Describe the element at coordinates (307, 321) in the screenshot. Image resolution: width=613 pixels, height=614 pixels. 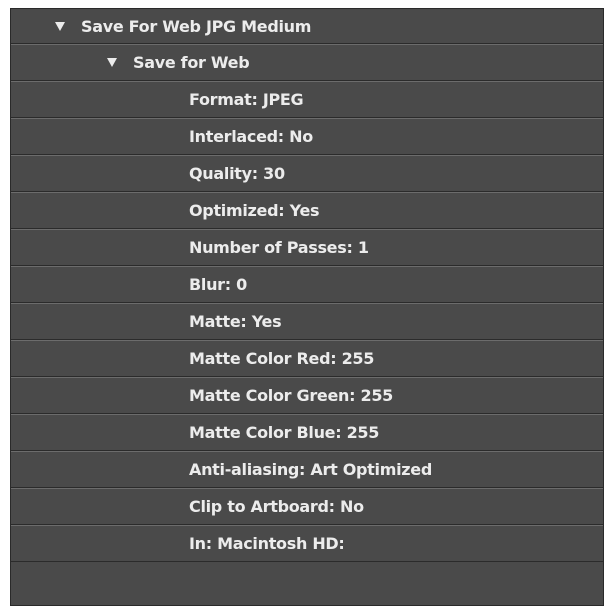
I see `property-row-matte: Matte: Yes` at that location.